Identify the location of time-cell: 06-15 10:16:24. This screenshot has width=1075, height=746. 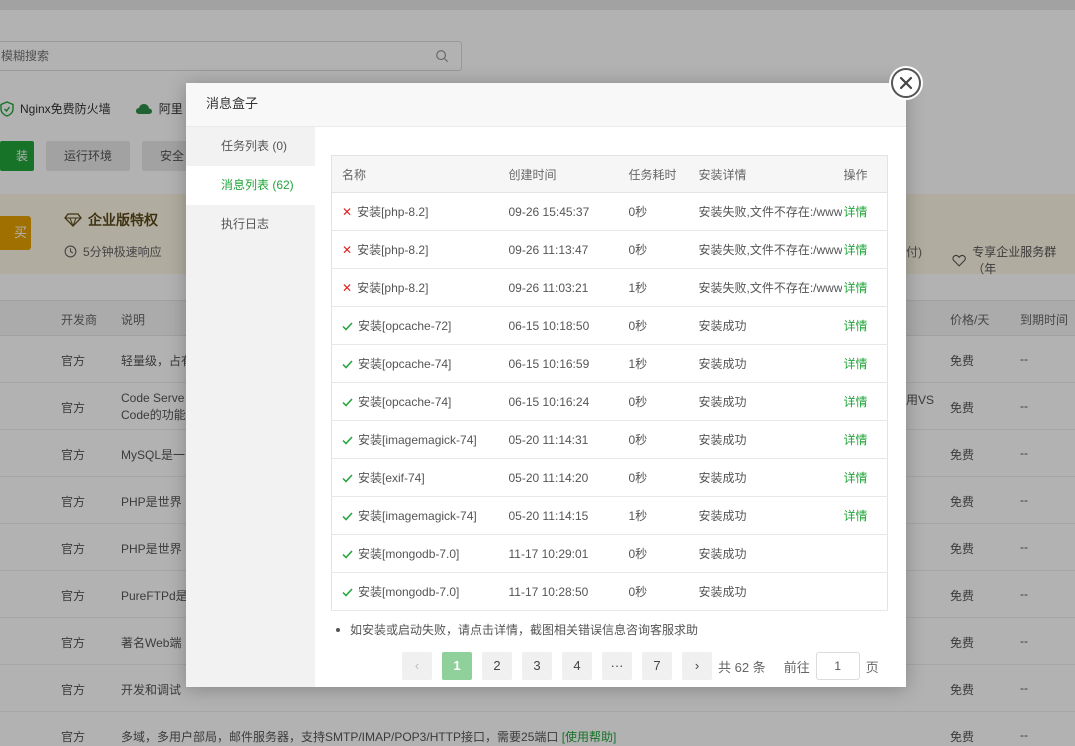
(558, 401).